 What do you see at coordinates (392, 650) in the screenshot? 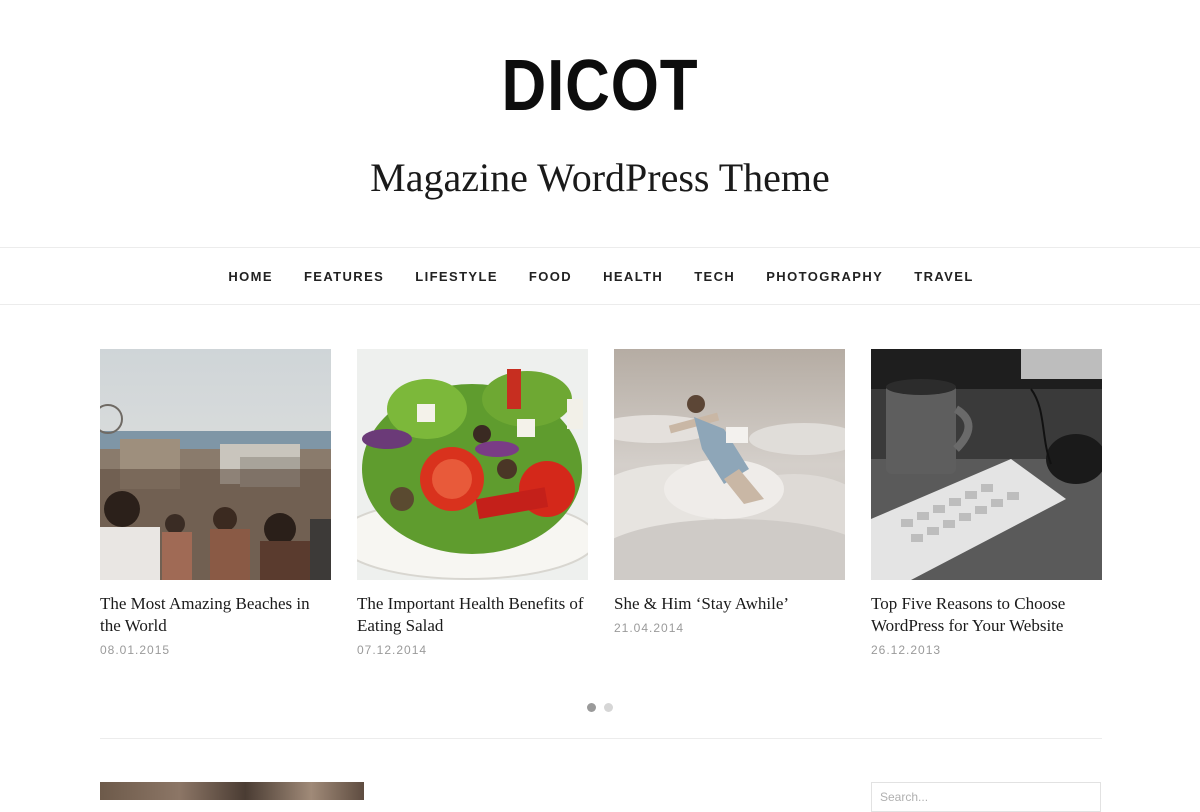
I see `post-date: 07.12.2014` at bounding box center [392, 650].